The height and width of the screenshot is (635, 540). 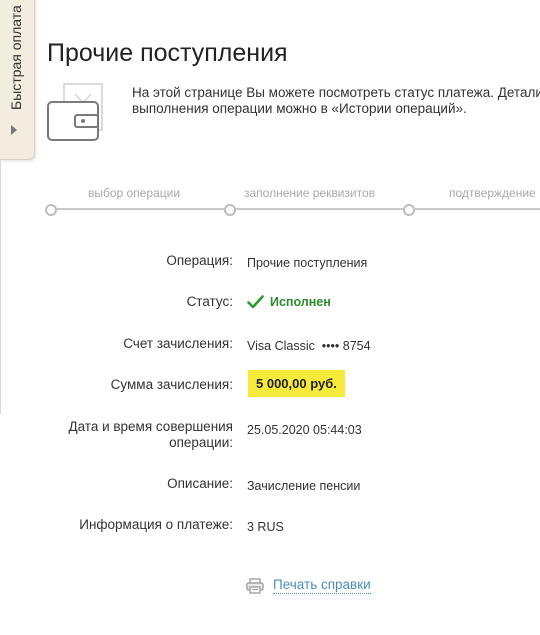 I want to click on wallet-icon, so click(x=80, y=115).